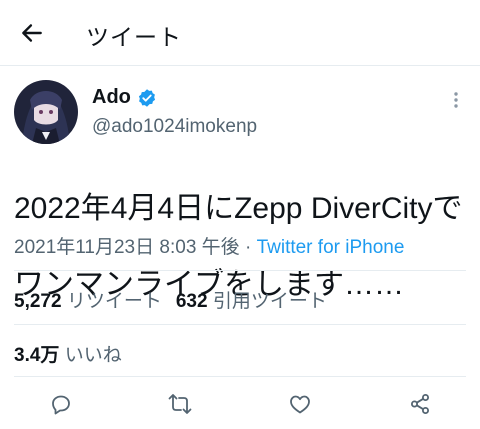 The width and height of the screenshot is (480, 429). Describe the element at coordinates (134, 37) in the screenshot. I see `page-title: ツイート` at that location.